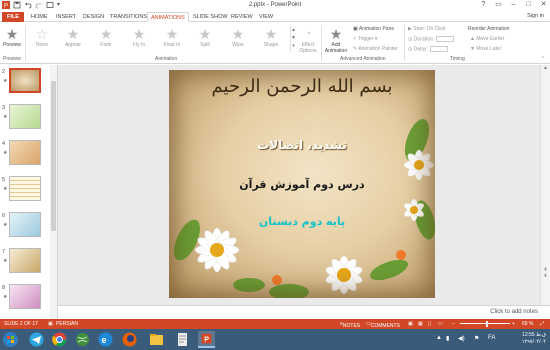 This screenshot has width=550, height=350. What do you see at coordinates (527, 324) in the screenshot?
I see `zoom-level: 69 %` at bounding box center [527, 324].